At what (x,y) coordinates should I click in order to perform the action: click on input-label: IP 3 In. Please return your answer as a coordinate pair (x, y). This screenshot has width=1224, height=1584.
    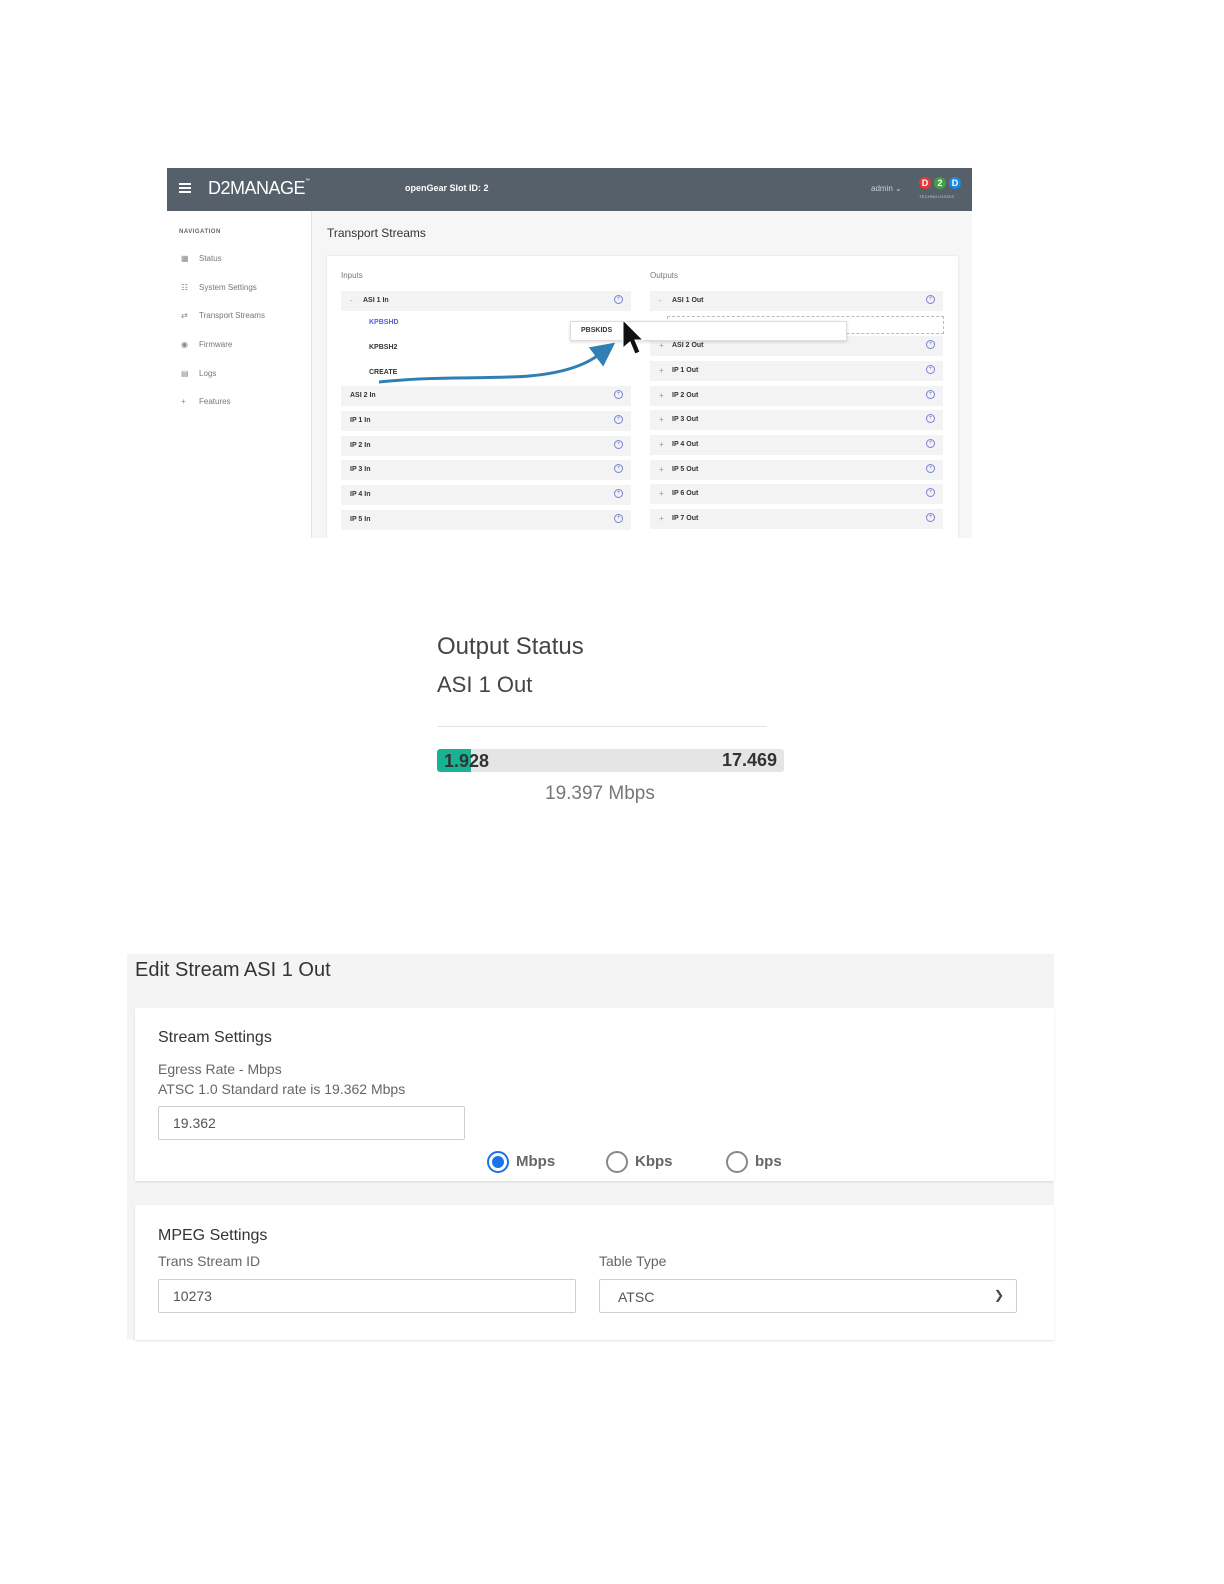
    Looking at the image, I should click on (360, 469).